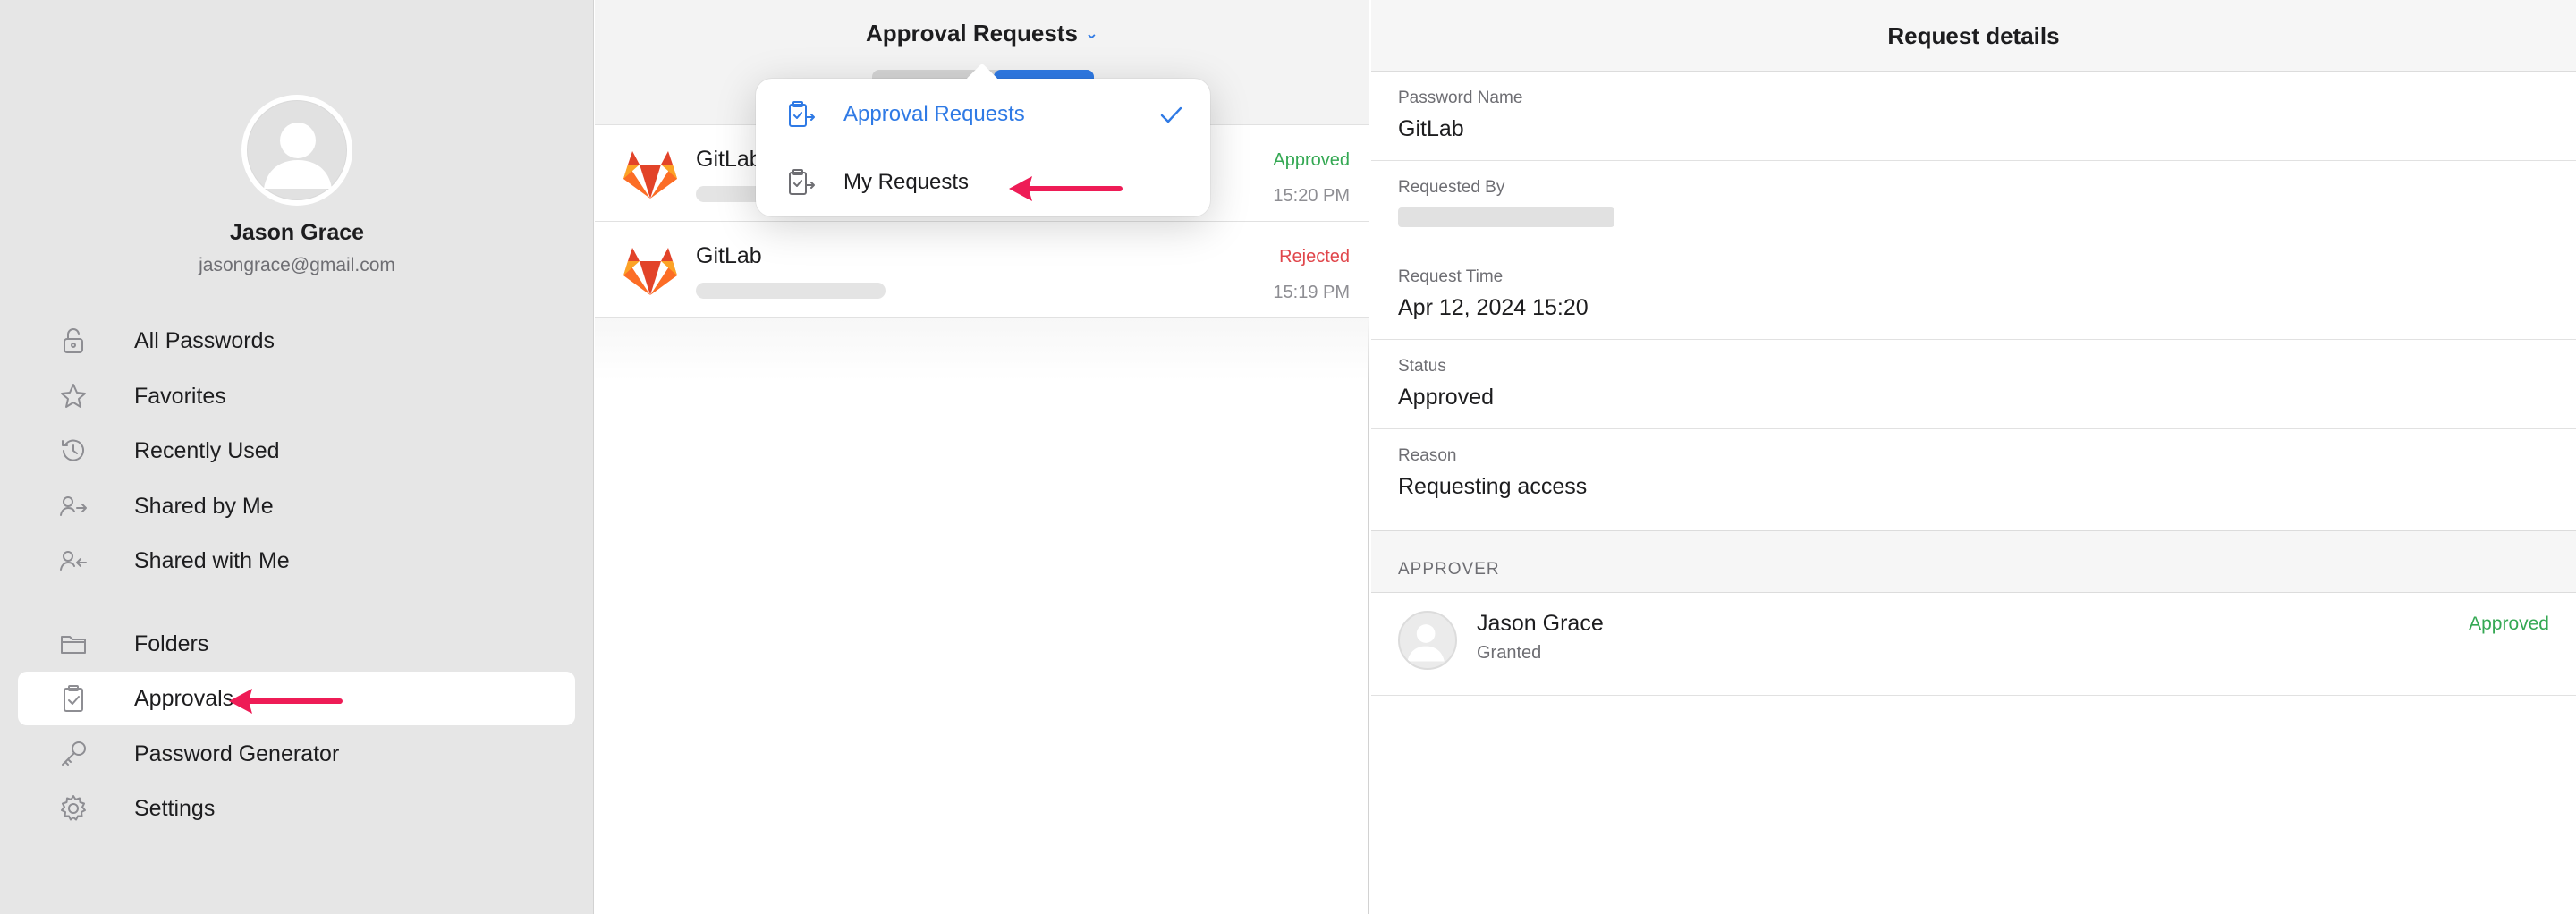  Describe the element at coordinates (73, 644) in the screenshot. I see `folder-icon` at that location.